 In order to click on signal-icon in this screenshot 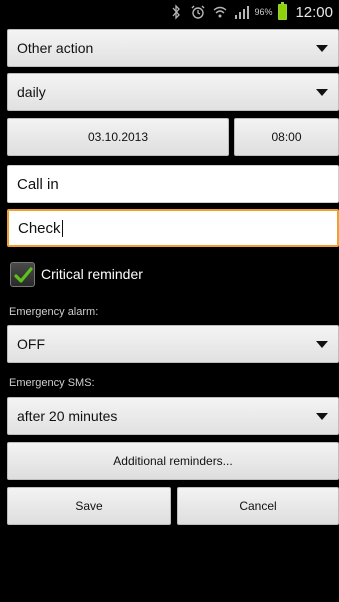, I will do `click(242, 12)`.